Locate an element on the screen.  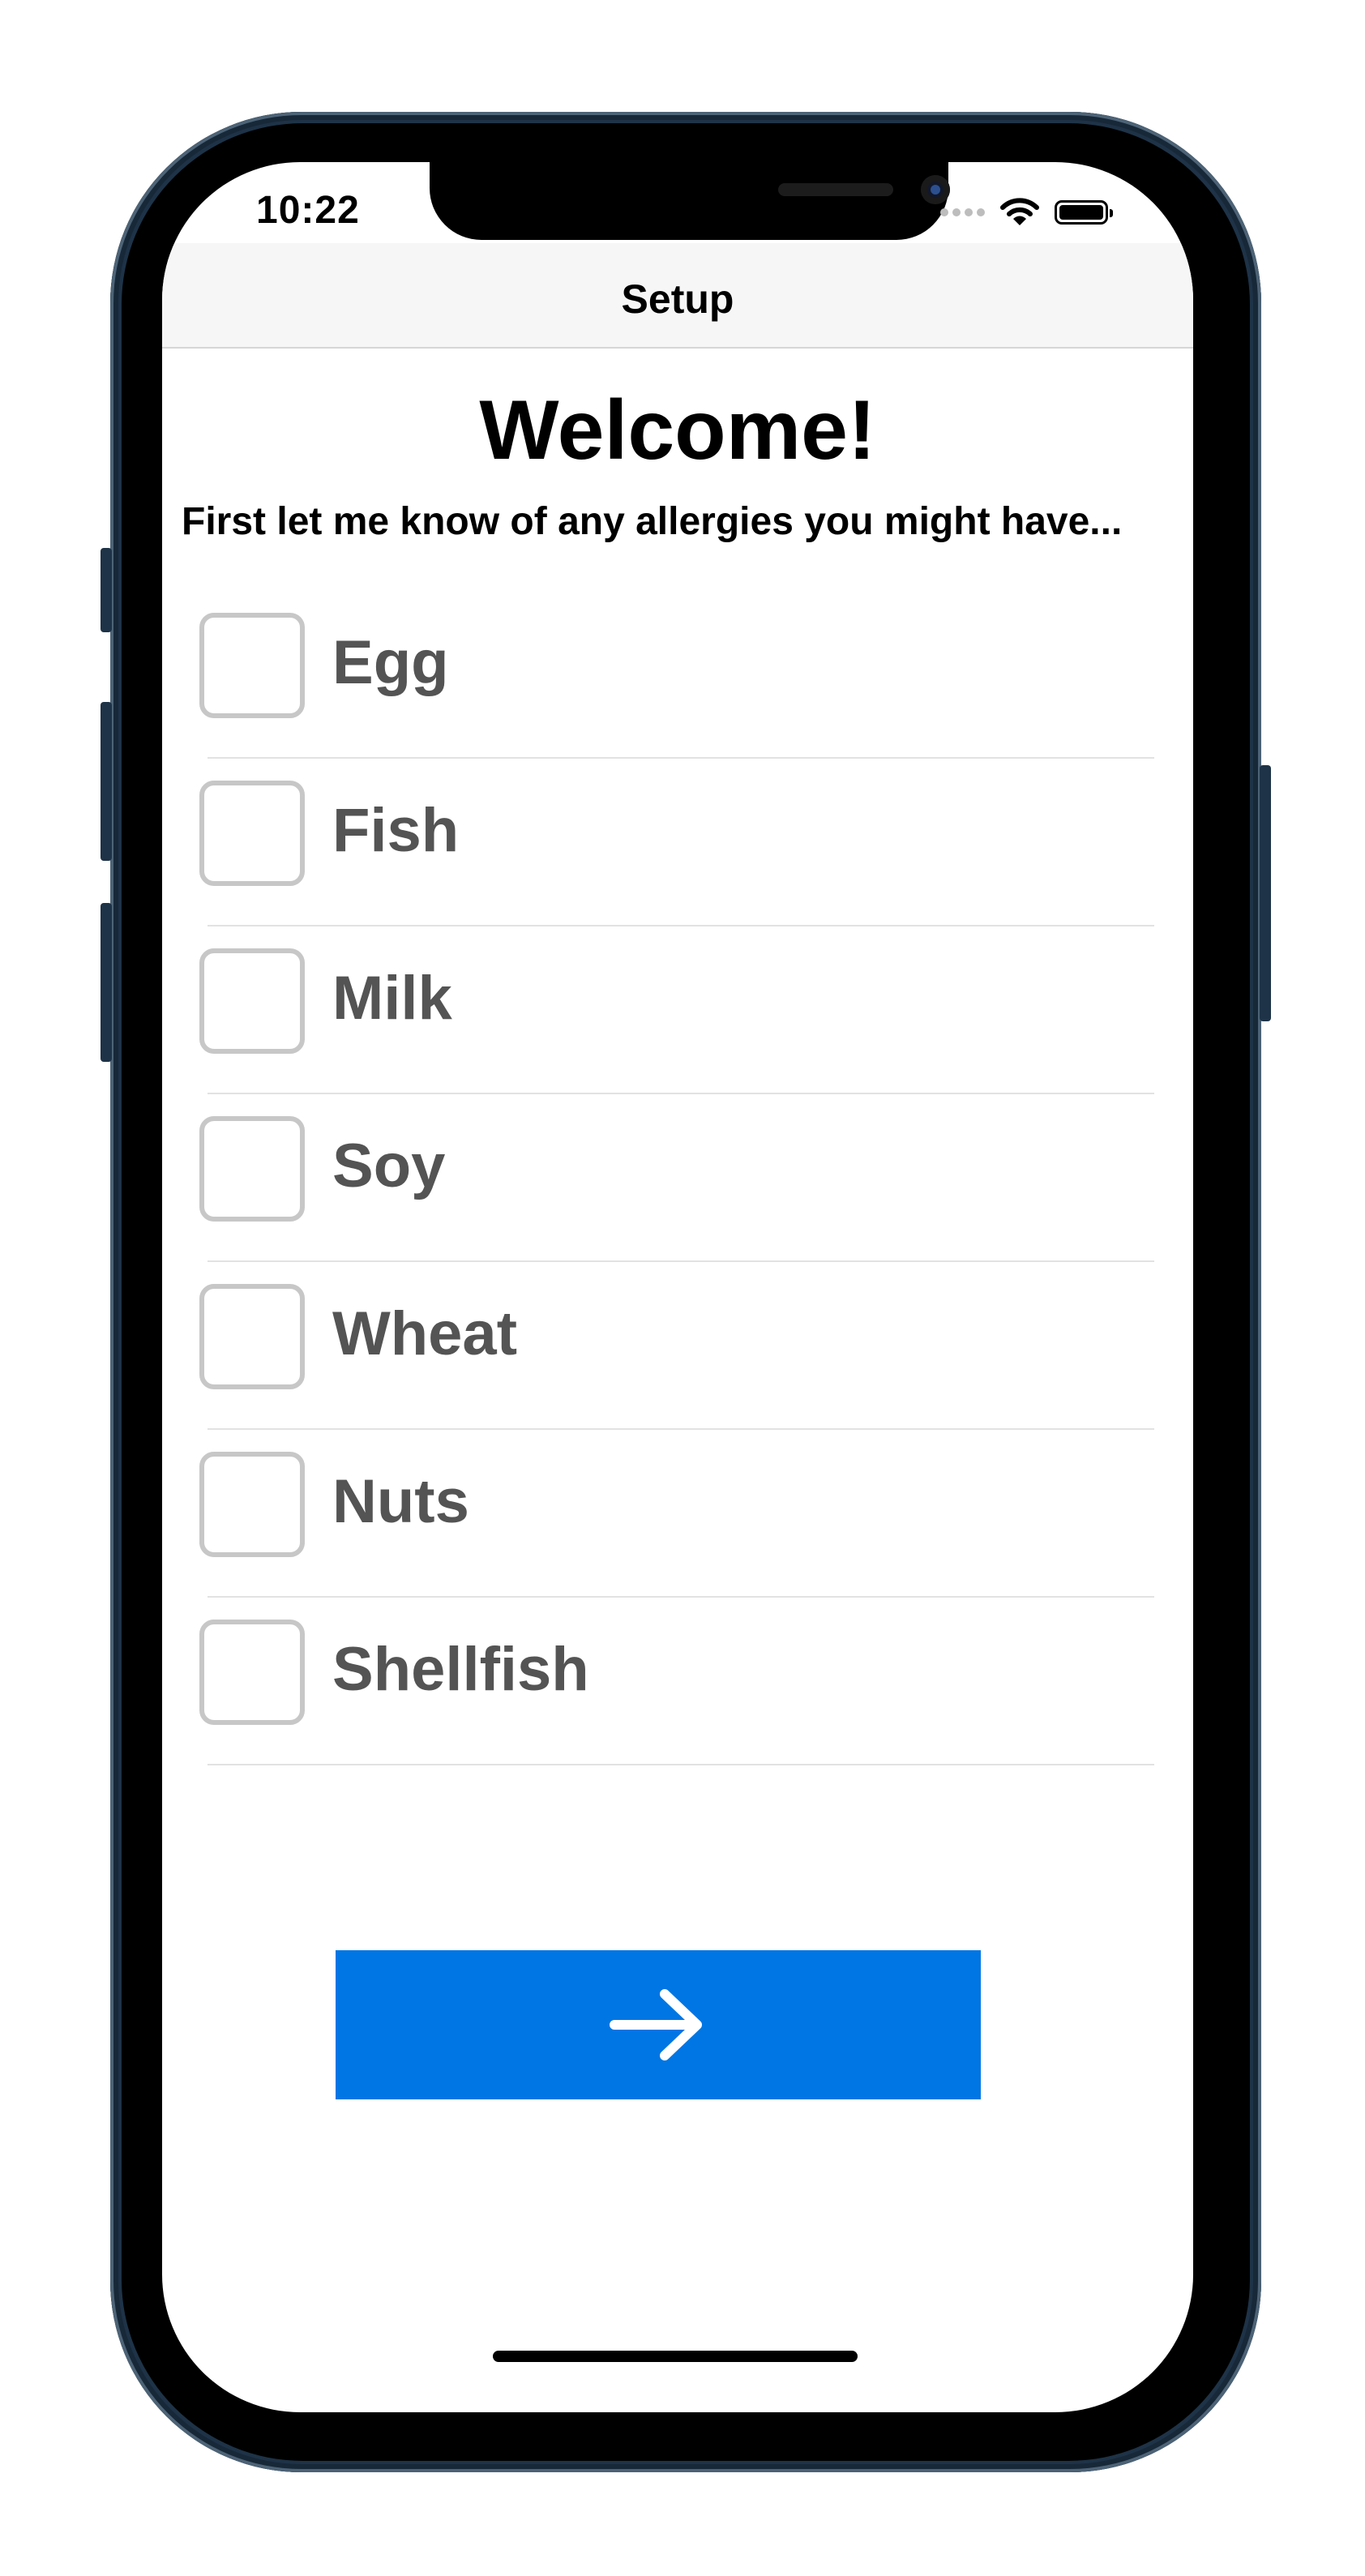
next-button is located at coordinates (658, 2024).